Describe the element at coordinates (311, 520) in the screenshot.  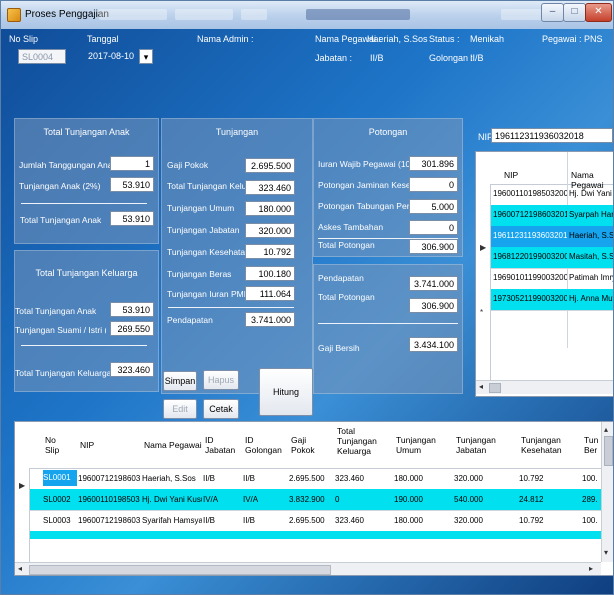
I see `table-cell: 2.695.500` at that location.